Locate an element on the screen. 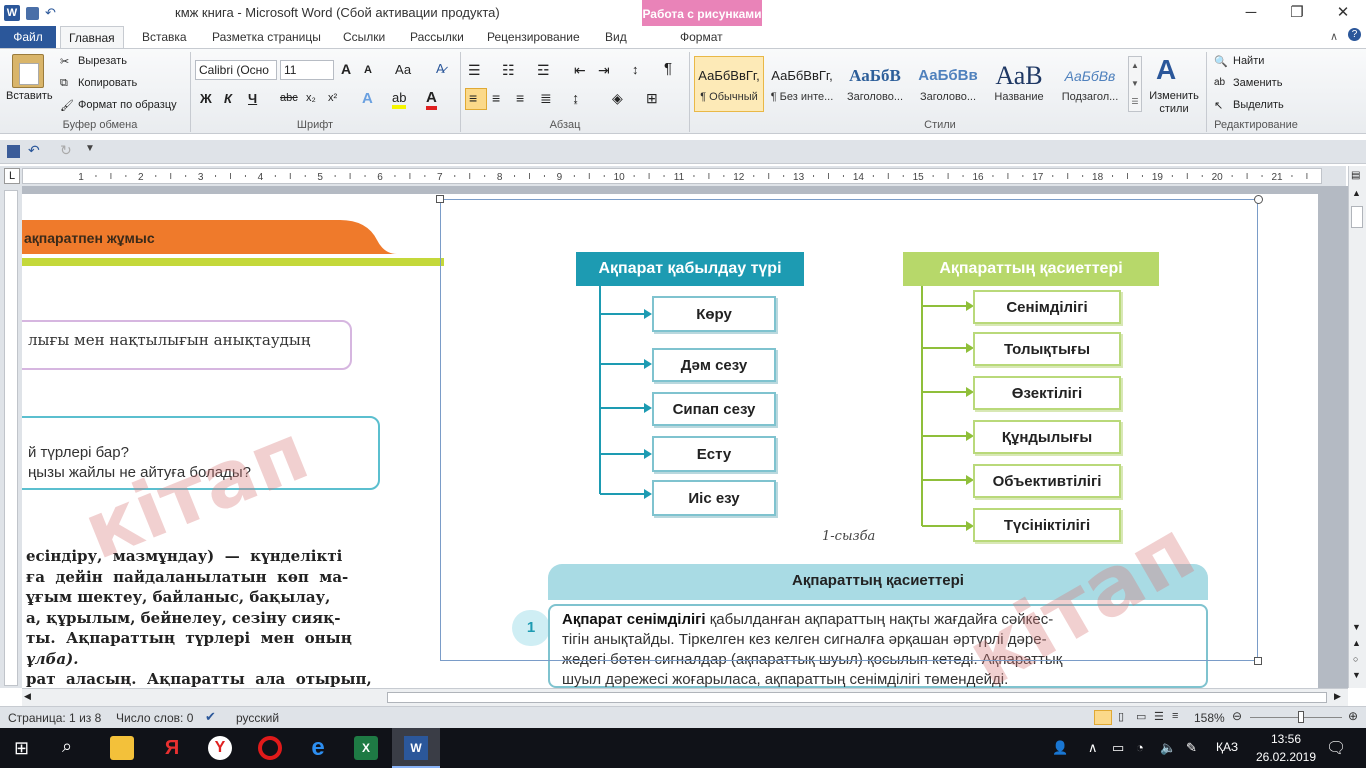 The image size is (1366, 768). shading-icon: ◈ is located at coordinates (617, 98).